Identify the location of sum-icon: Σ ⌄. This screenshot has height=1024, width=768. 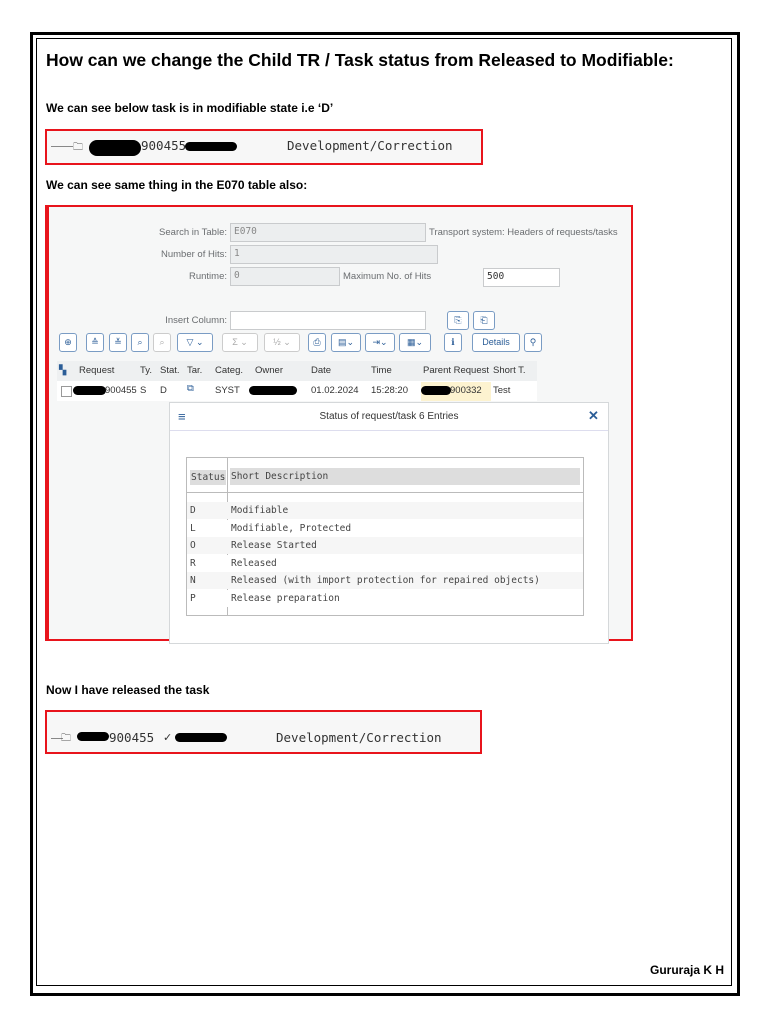
(240, 342).